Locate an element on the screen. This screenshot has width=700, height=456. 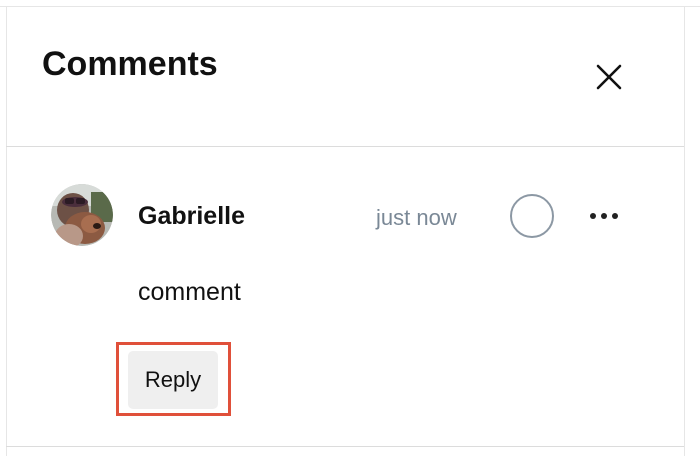
comment-body: comment is located at coordinates (189, 292).